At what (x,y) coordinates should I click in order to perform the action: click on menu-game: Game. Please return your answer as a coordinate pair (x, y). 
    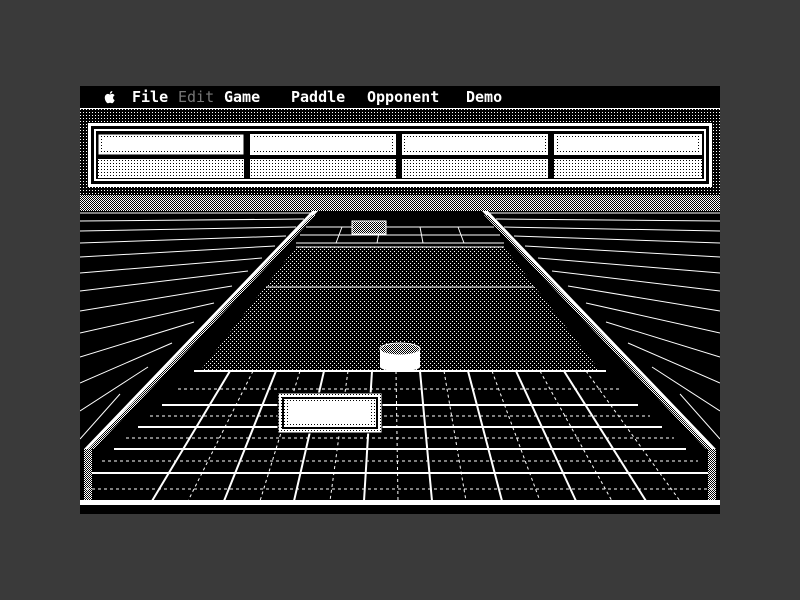
    Looking at the image, I should click on (242, 97).